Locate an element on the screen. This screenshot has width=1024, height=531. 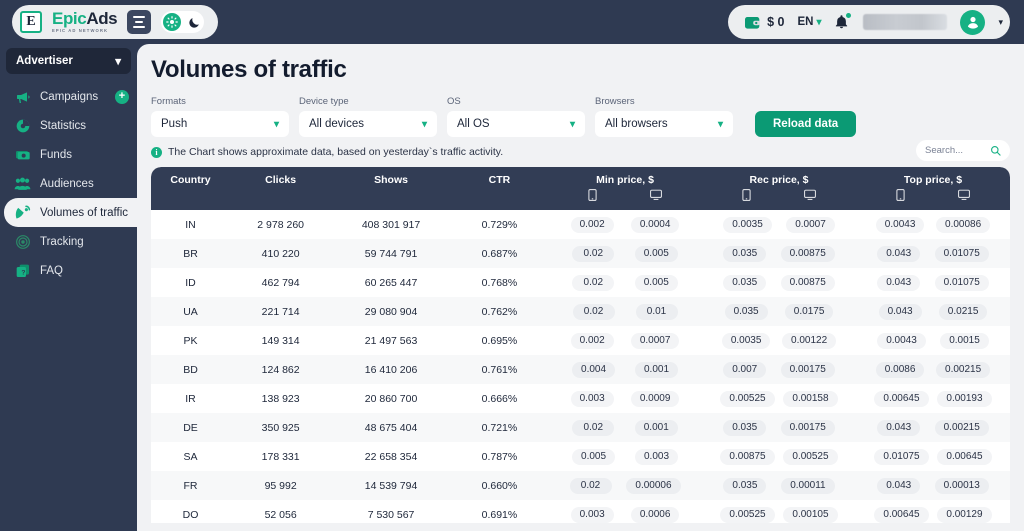
money-icon is located at coordinates (22, 154).